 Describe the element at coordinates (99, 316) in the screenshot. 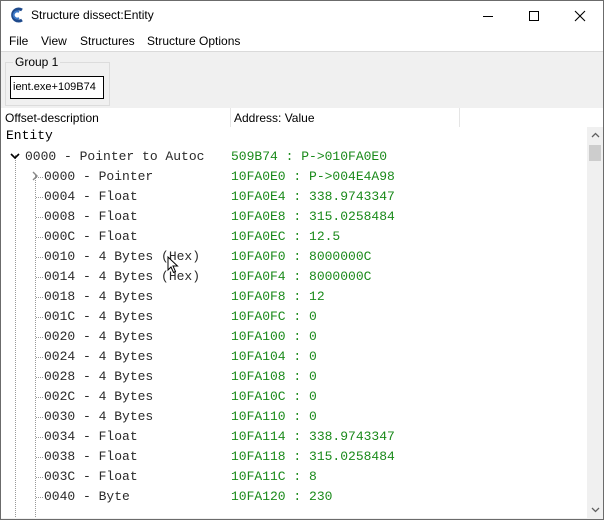

I see `row-description: 001C - 4 Bytes` at that location.